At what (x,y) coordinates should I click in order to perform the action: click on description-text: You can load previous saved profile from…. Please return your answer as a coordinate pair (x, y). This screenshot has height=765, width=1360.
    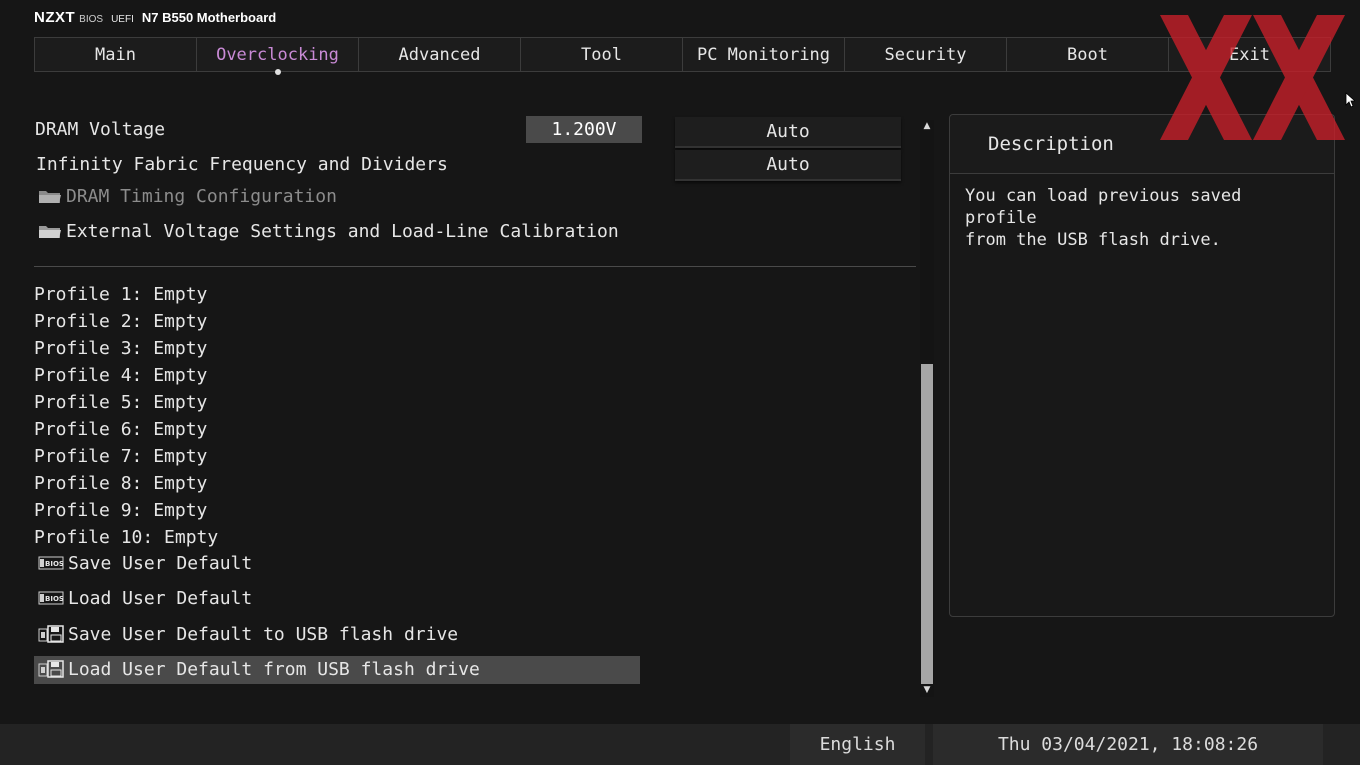
    Looking at the image, I should click on (1103, 218).